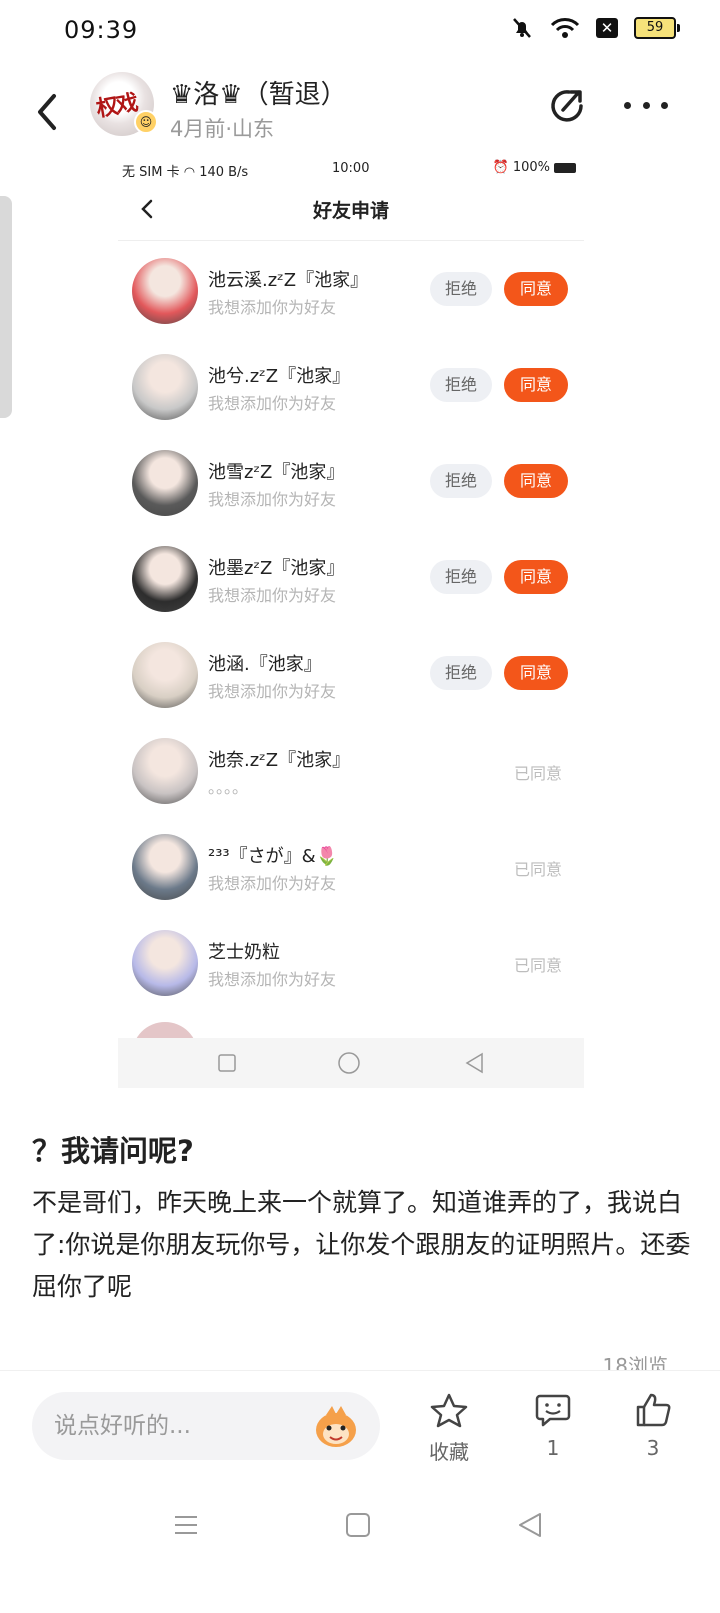 The width and height of the screenshot is (720, 1613). I want to click on back-triangle-icon, so click(530, 1525).